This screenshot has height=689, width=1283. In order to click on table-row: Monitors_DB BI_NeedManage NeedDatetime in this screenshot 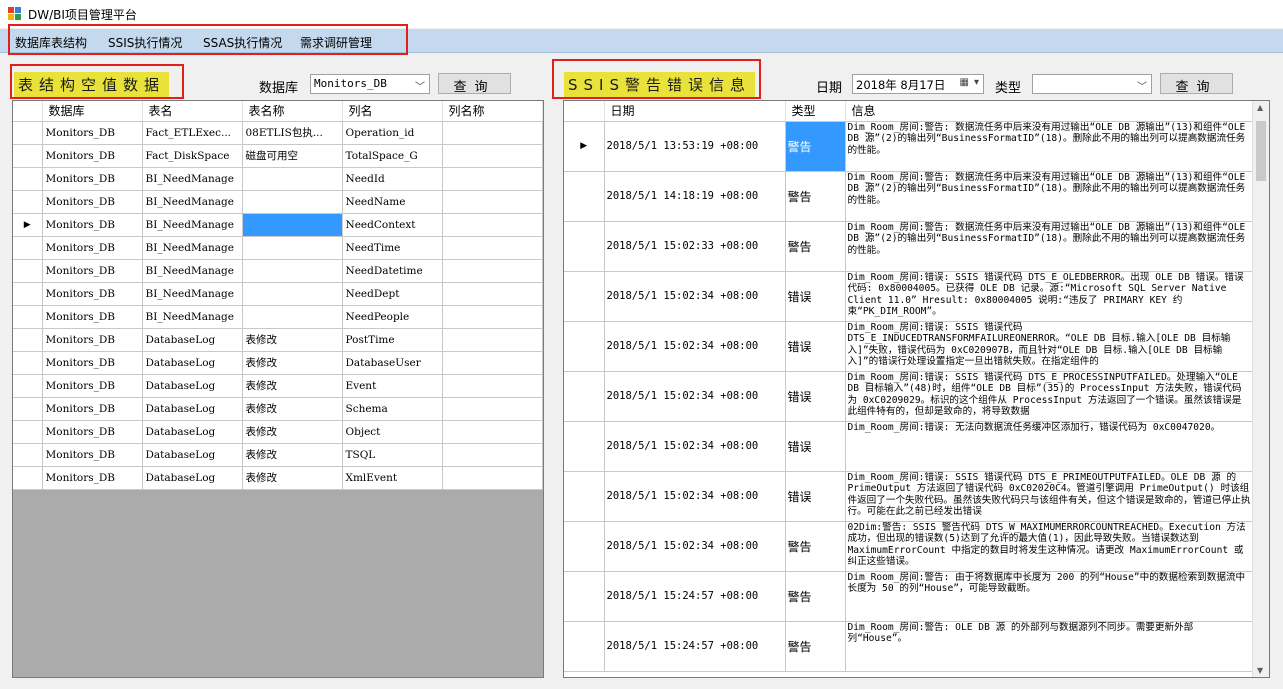, I will do `click(278, 271)`.